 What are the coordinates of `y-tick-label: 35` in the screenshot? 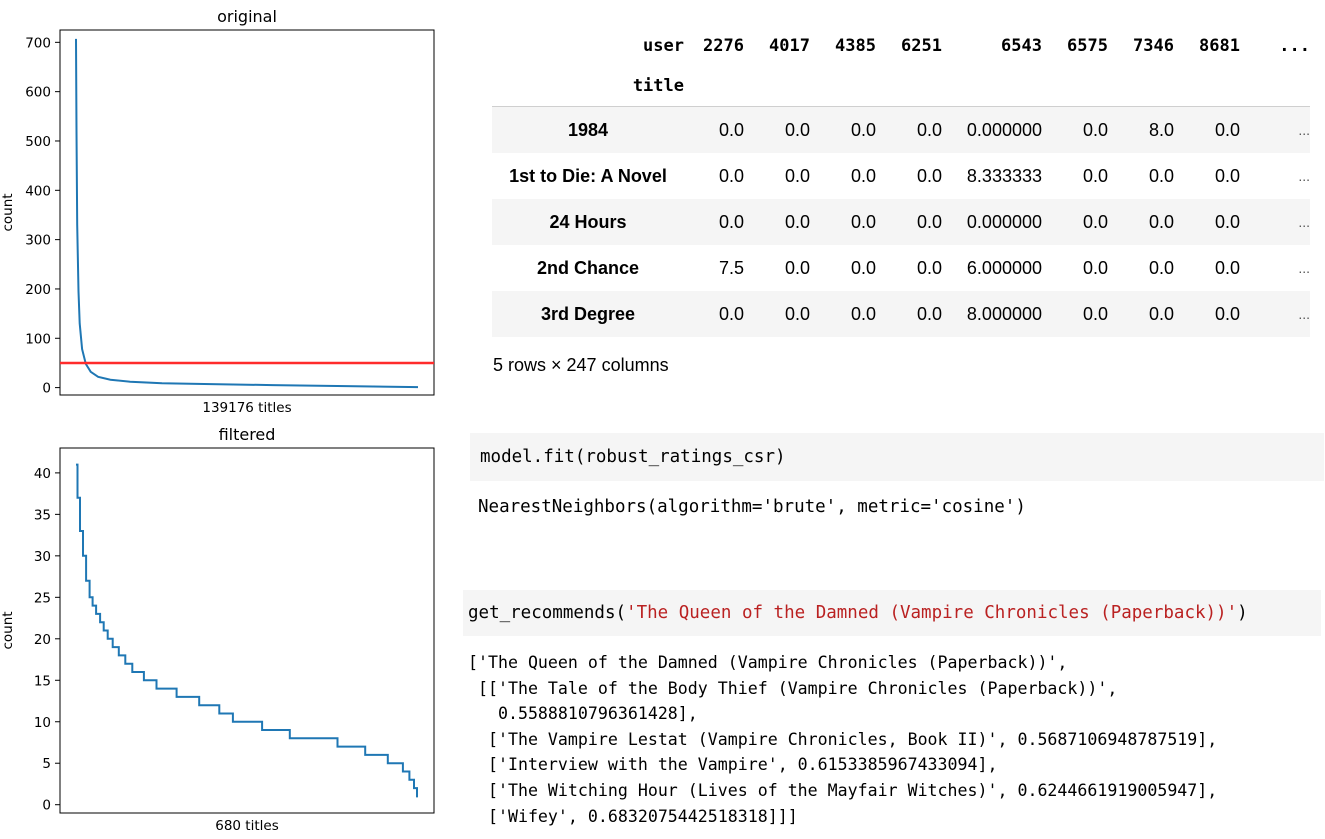 It's located at (42, 515).